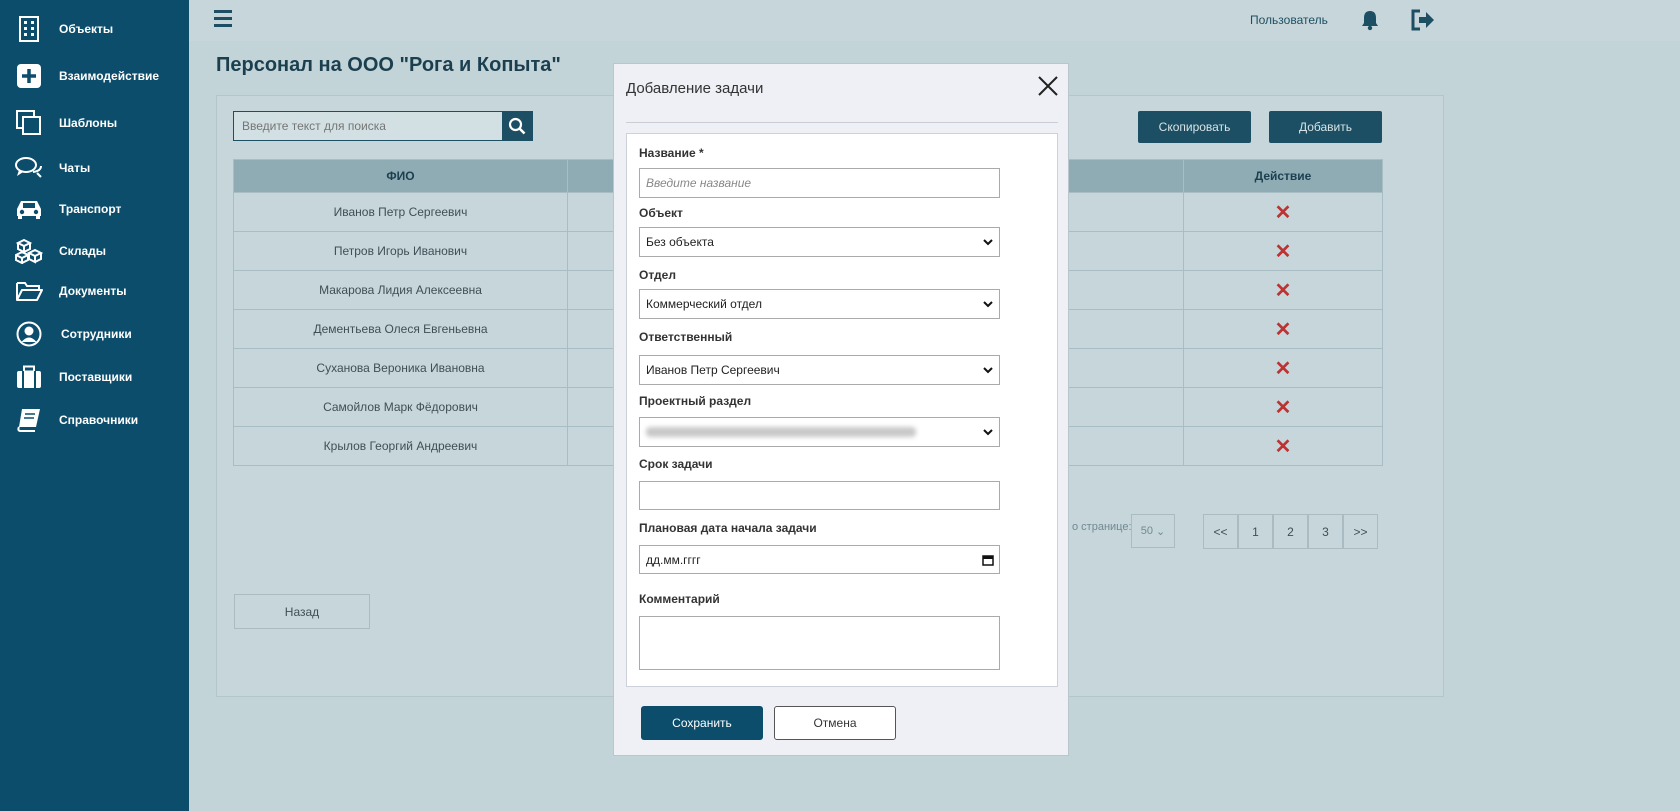 This screenshot has height=811, width=1680. What do you see at coordinates (657, 275) in the screenshot?
I see `department-label: Отдел` at bounding box center [657, 275].